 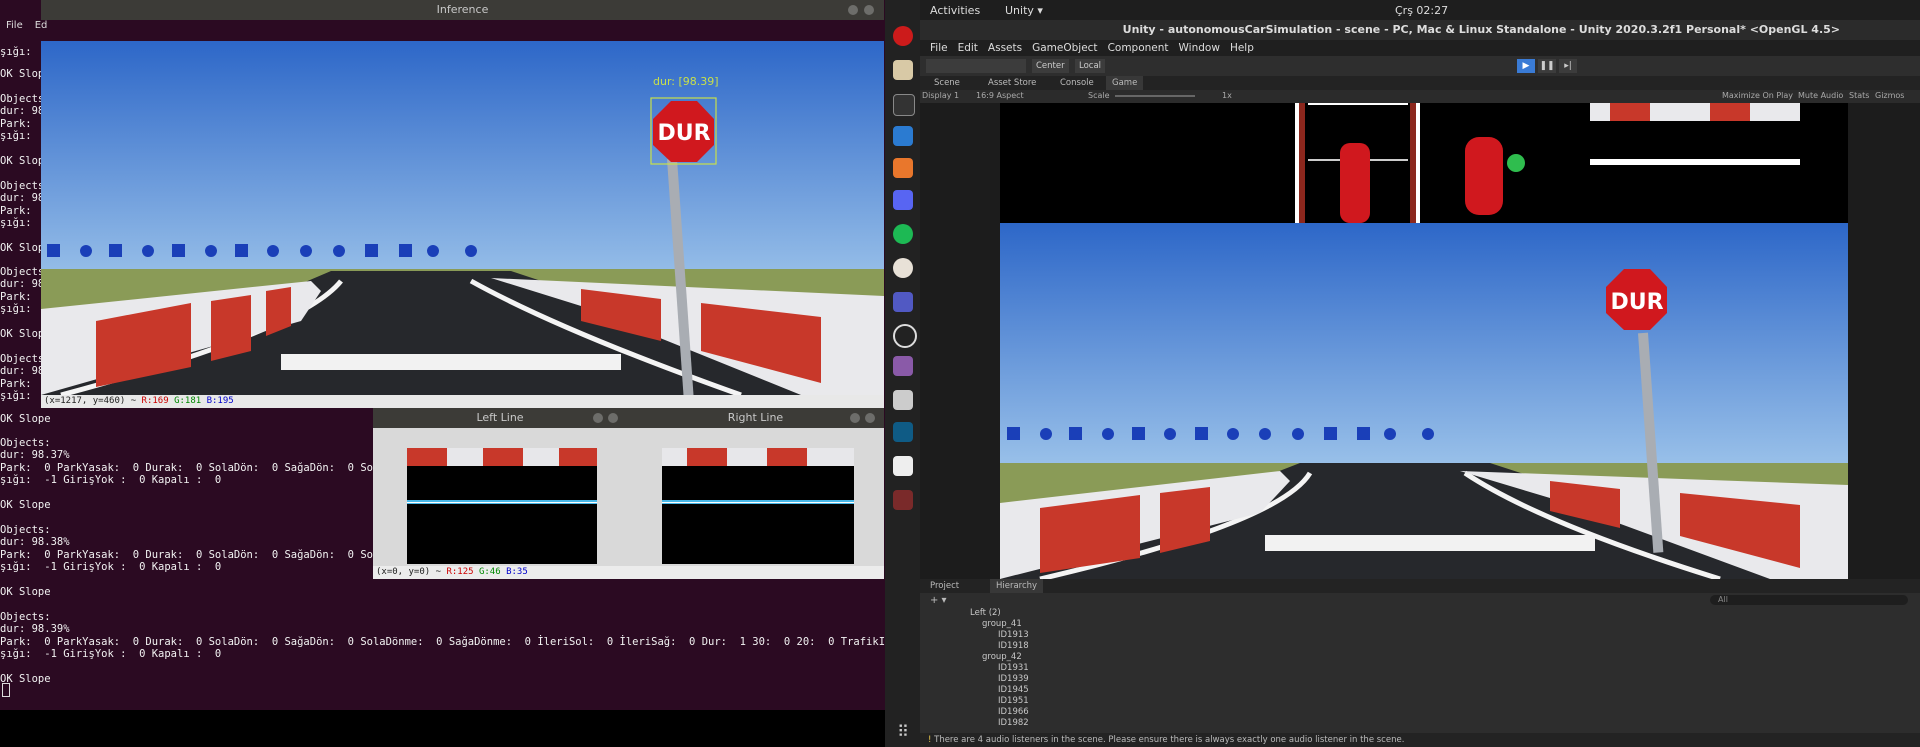 What do you see at coordinates (1050, 66) in the screenshot?
I see `pivot-toggle: Center` at bounding box center [1050, 66].